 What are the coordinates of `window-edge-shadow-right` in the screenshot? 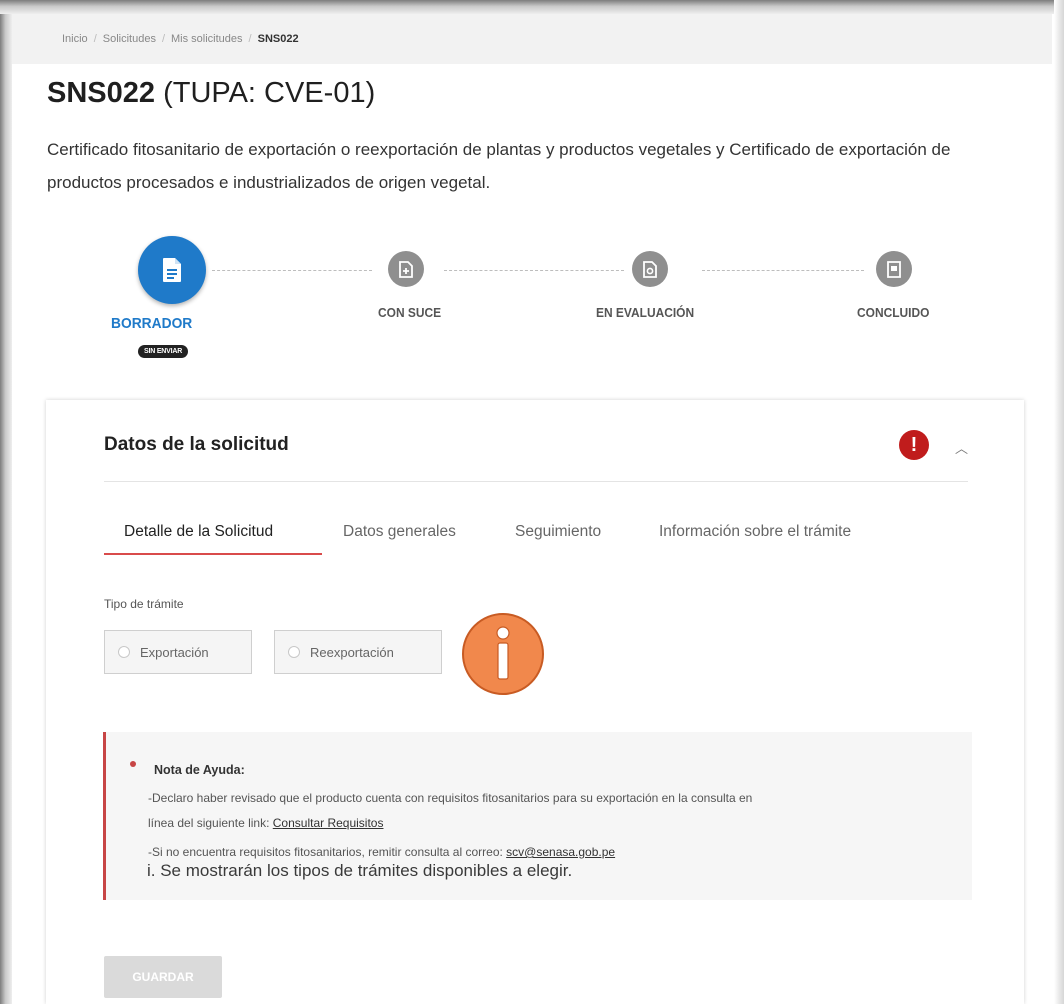 It's located at (1059, 502).